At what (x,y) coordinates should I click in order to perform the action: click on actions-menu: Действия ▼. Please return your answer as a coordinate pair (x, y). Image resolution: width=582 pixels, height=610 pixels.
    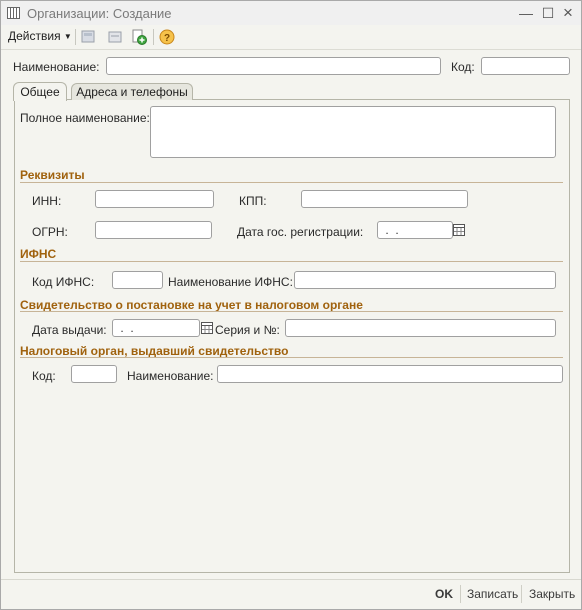
    Looking at the image, I should click on (40, 36).